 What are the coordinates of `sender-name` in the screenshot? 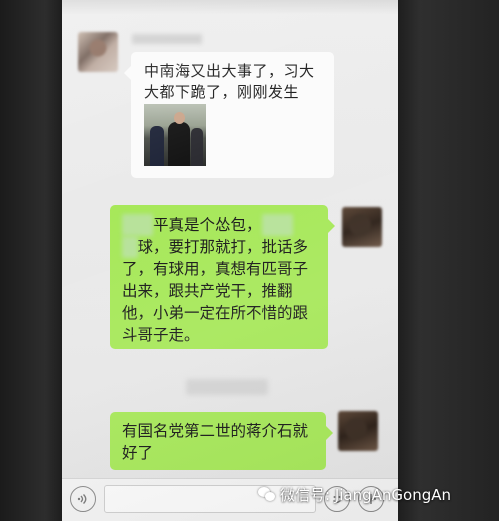 It's located at (167, 39).